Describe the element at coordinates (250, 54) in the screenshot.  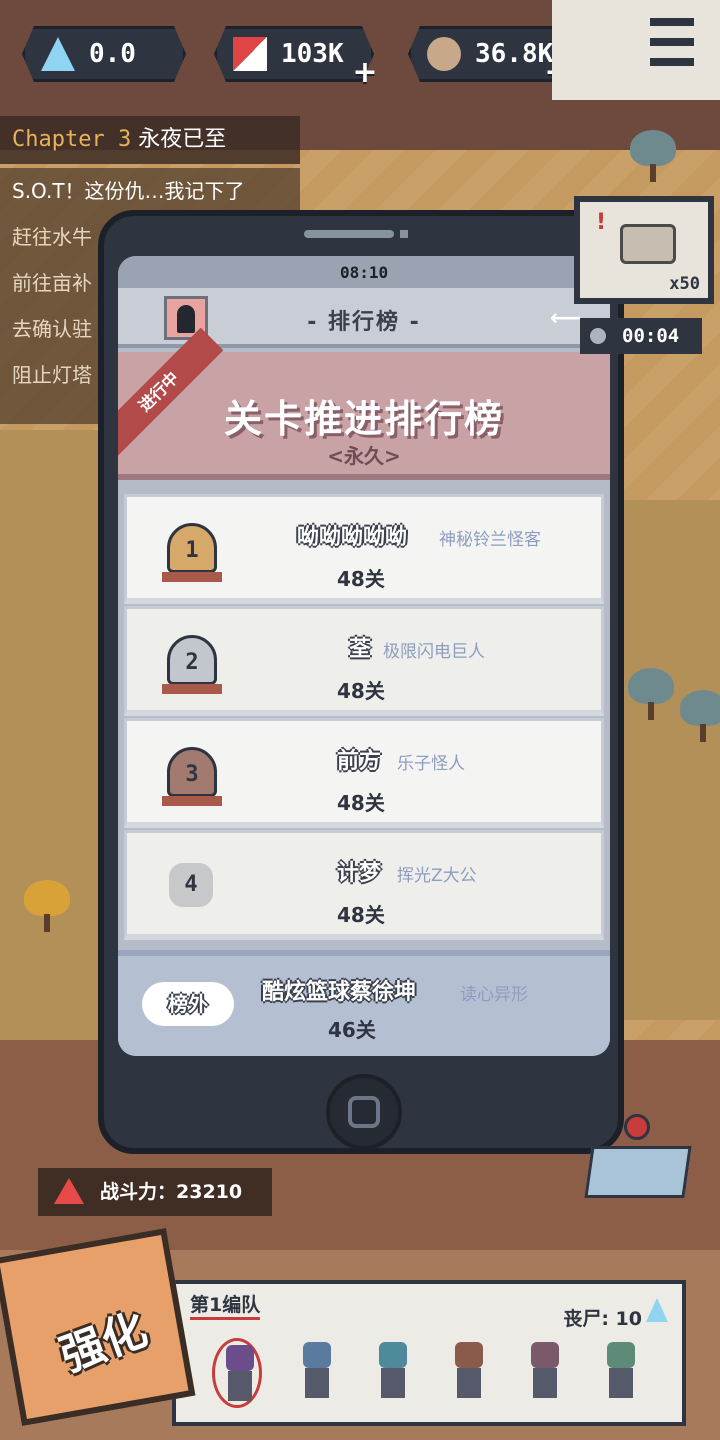
I see `gem-icon` at that location.